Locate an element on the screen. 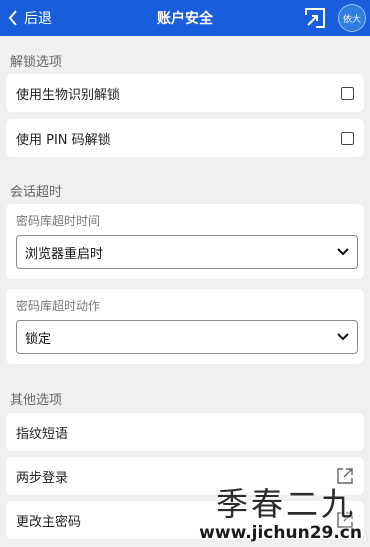  timeout-value: 浏览器重启时 is located at coordinates (64, 254).